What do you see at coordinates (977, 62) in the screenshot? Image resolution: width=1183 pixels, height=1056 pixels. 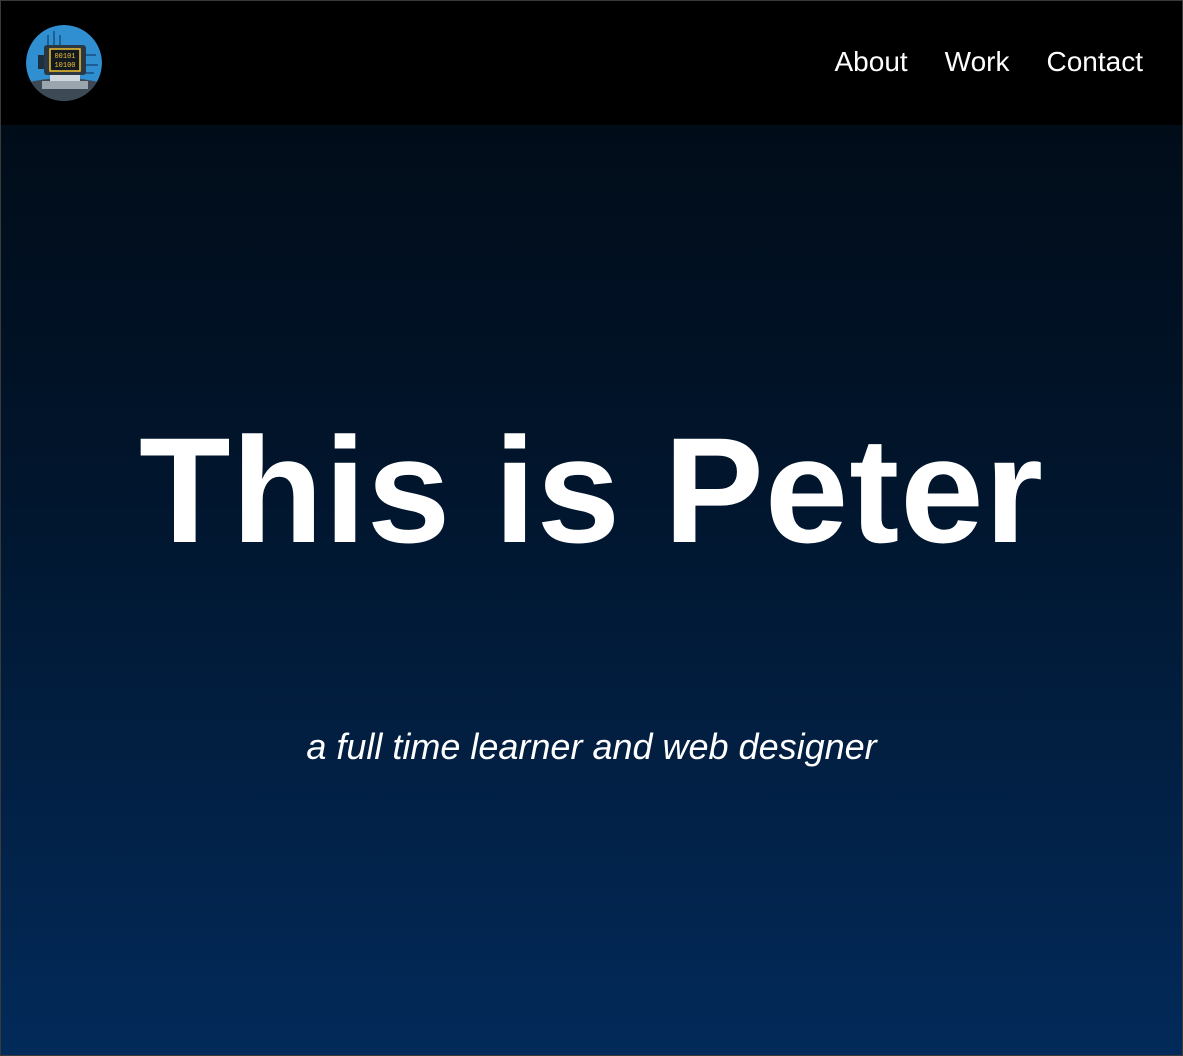 I see `nav-work-link: Work` at bounding box center [977, 62].